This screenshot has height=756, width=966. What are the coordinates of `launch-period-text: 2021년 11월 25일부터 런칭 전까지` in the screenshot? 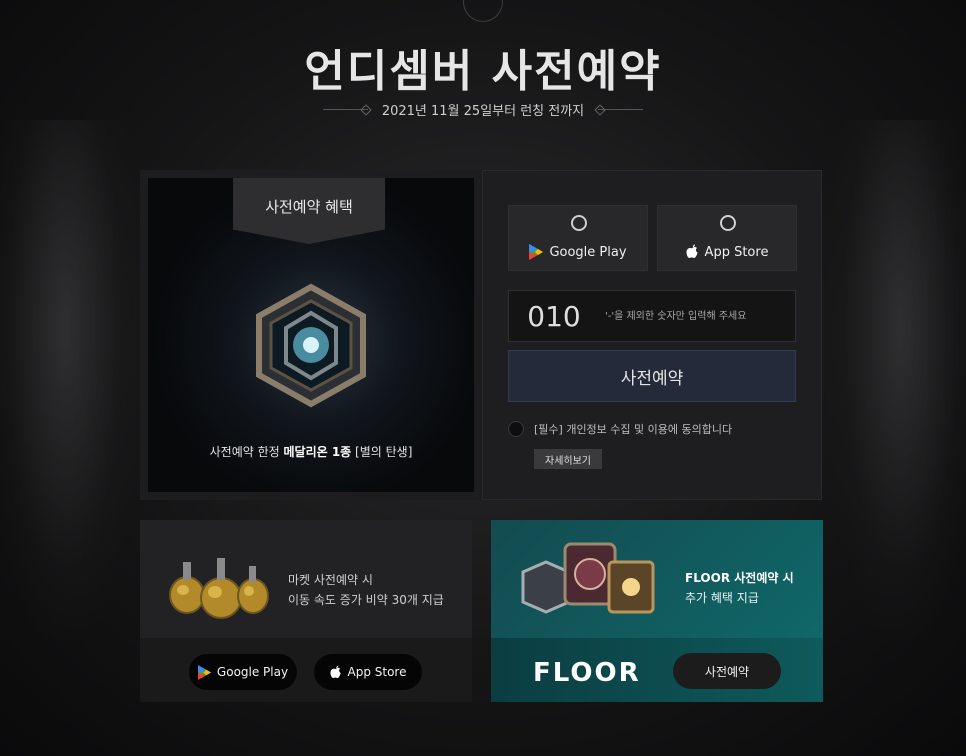 It's located at (483, 111).